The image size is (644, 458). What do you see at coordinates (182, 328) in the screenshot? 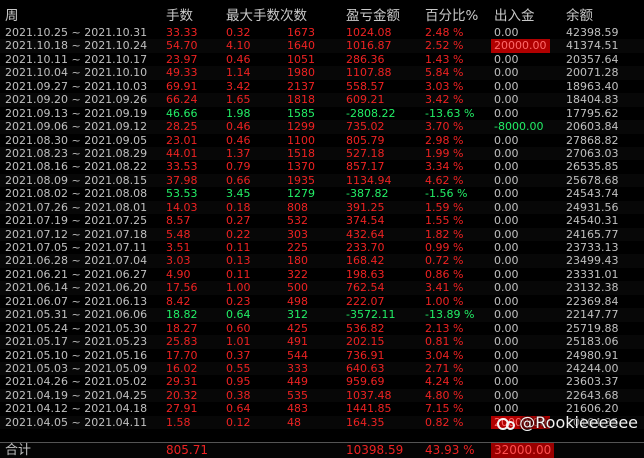
I see `cell-hands: 18.27` at bounding box center [182, 328].